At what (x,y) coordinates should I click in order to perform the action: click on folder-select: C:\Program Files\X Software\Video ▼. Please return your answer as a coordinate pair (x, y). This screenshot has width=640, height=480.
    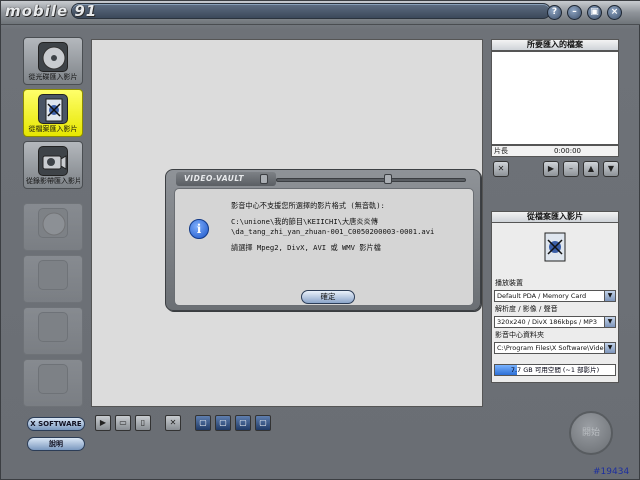
    Looking at the image, I should click on (555, 348).